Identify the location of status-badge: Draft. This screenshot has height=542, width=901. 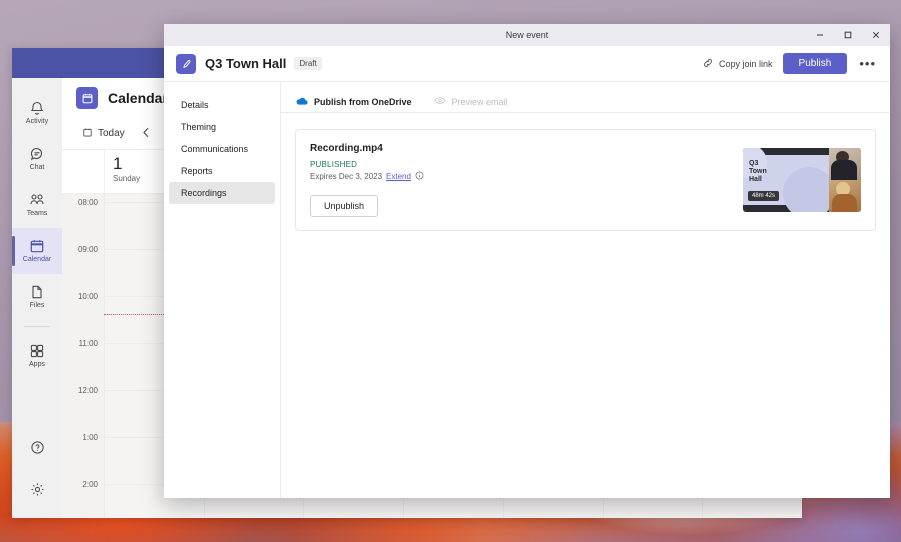
(308, 63).